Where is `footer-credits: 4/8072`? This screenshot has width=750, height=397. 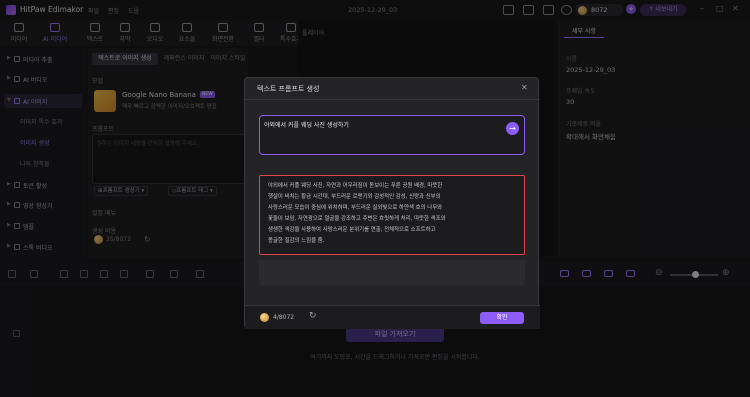 footer-credits: 4/8072 is located at coordinates (284, 317).